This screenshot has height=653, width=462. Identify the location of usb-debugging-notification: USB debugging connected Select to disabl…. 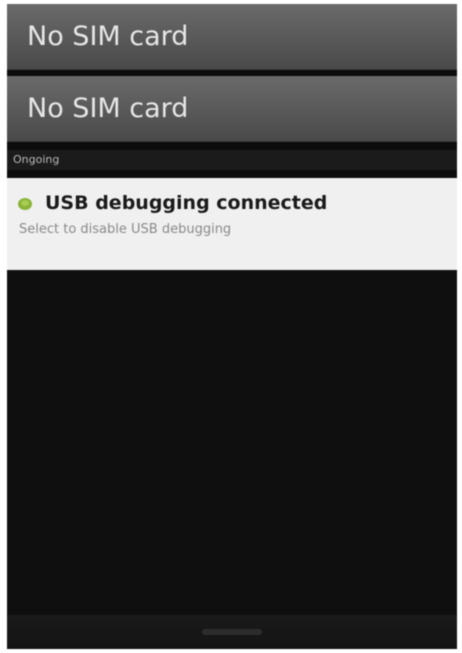
(232, 224).